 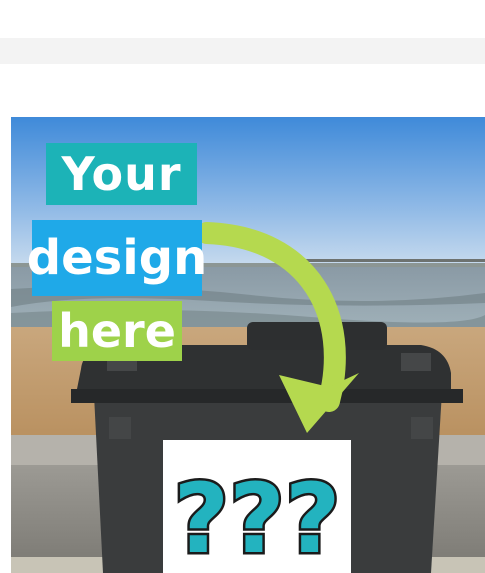 I want to click on banner-line-design: design, so click(x=117, y=258).